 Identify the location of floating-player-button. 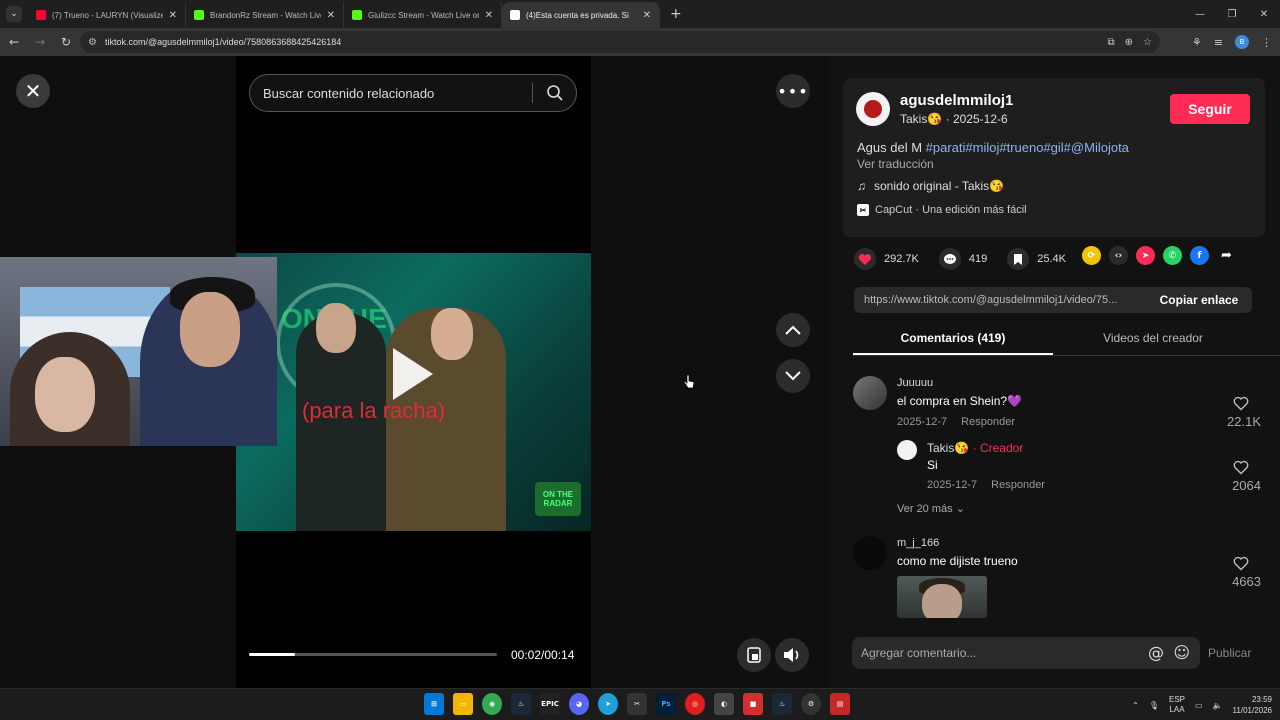
(754, 655).